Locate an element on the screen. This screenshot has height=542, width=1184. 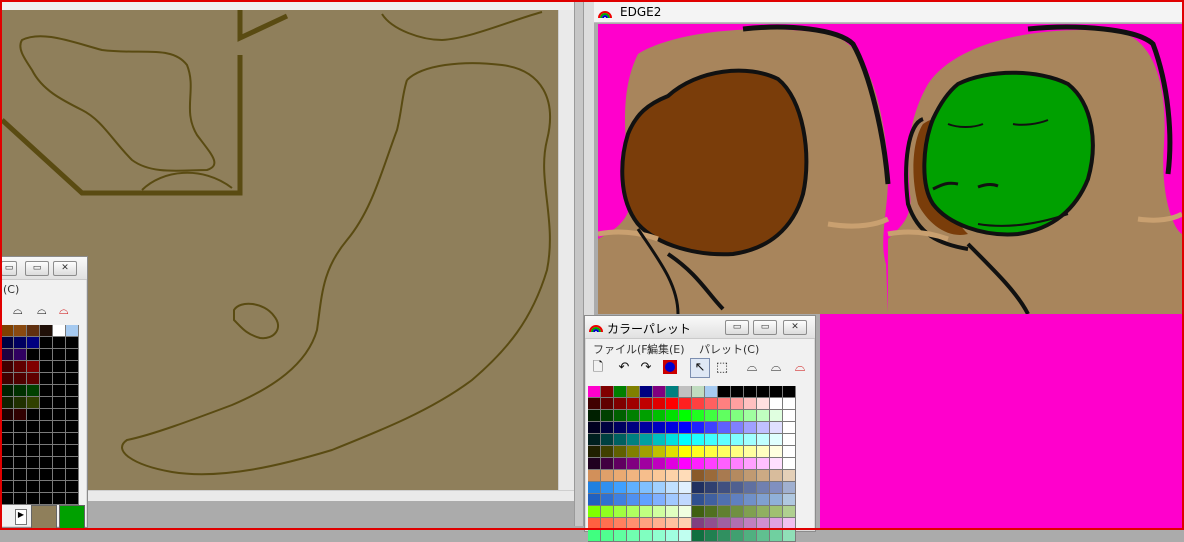
edge2-titlebar: EDGE2 is located at coordinates (888, 12).